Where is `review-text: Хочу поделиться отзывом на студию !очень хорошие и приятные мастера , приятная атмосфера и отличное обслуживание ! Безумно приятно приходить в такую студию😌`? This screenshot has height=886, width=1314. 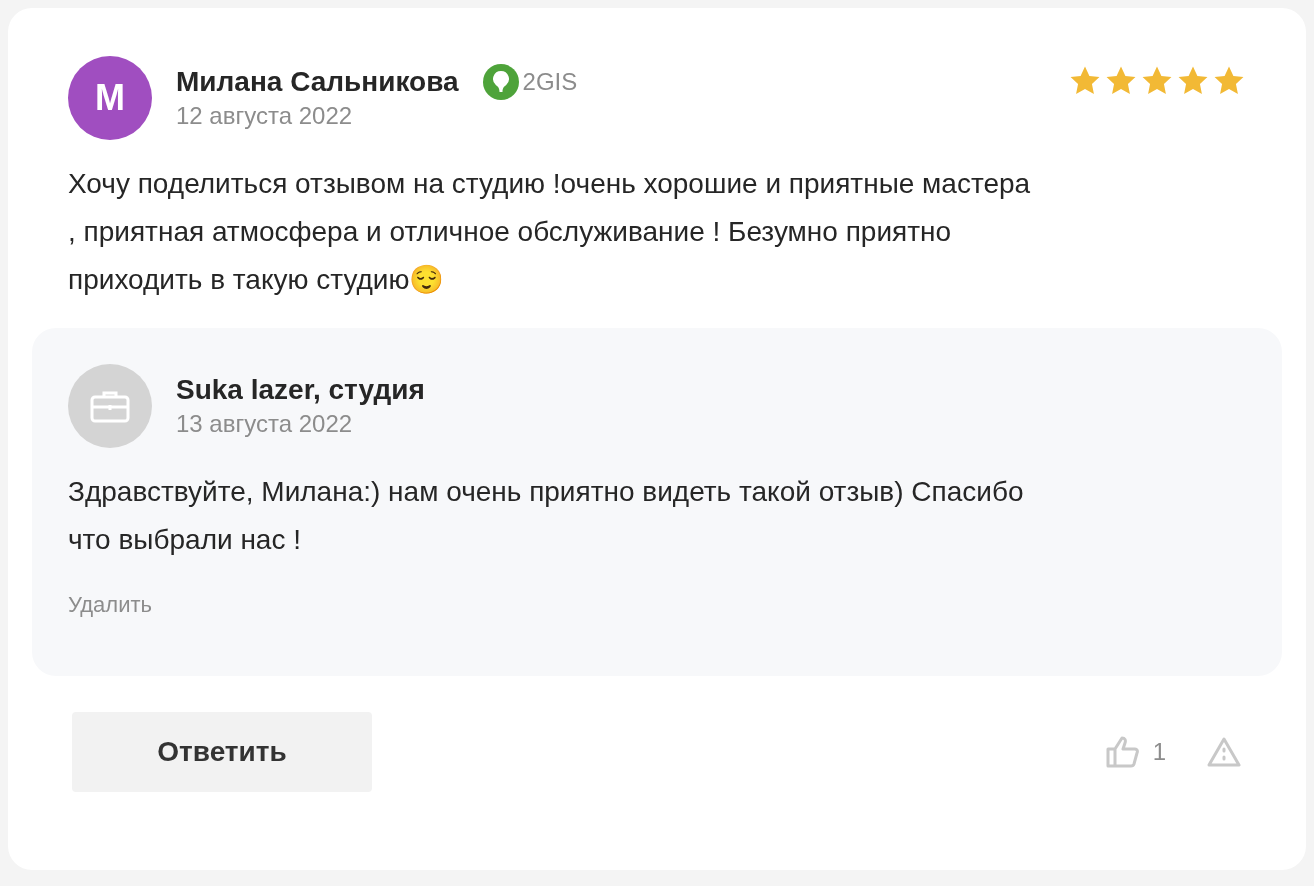 review-text: Хочу поделиться отзывом на студию !очень хорошие и приятные мастера , приятная атмосфера и отличное обслуживание ! Безумно приятно приходить в такую студию😌 is located at coordinates (550, 232).